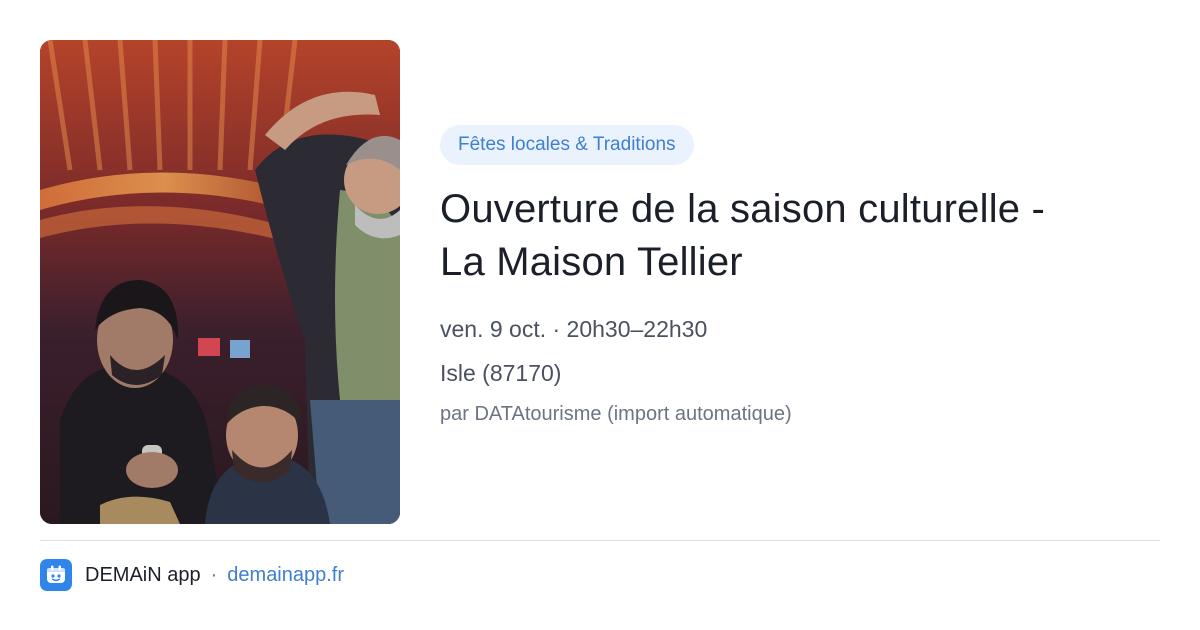 The width and height of the screenshot is (1200, 630). What do you see at coordinates (501, 373) in the screenshot?
I see `event-location: Isle (87170)` at bounding box center [501, 373].